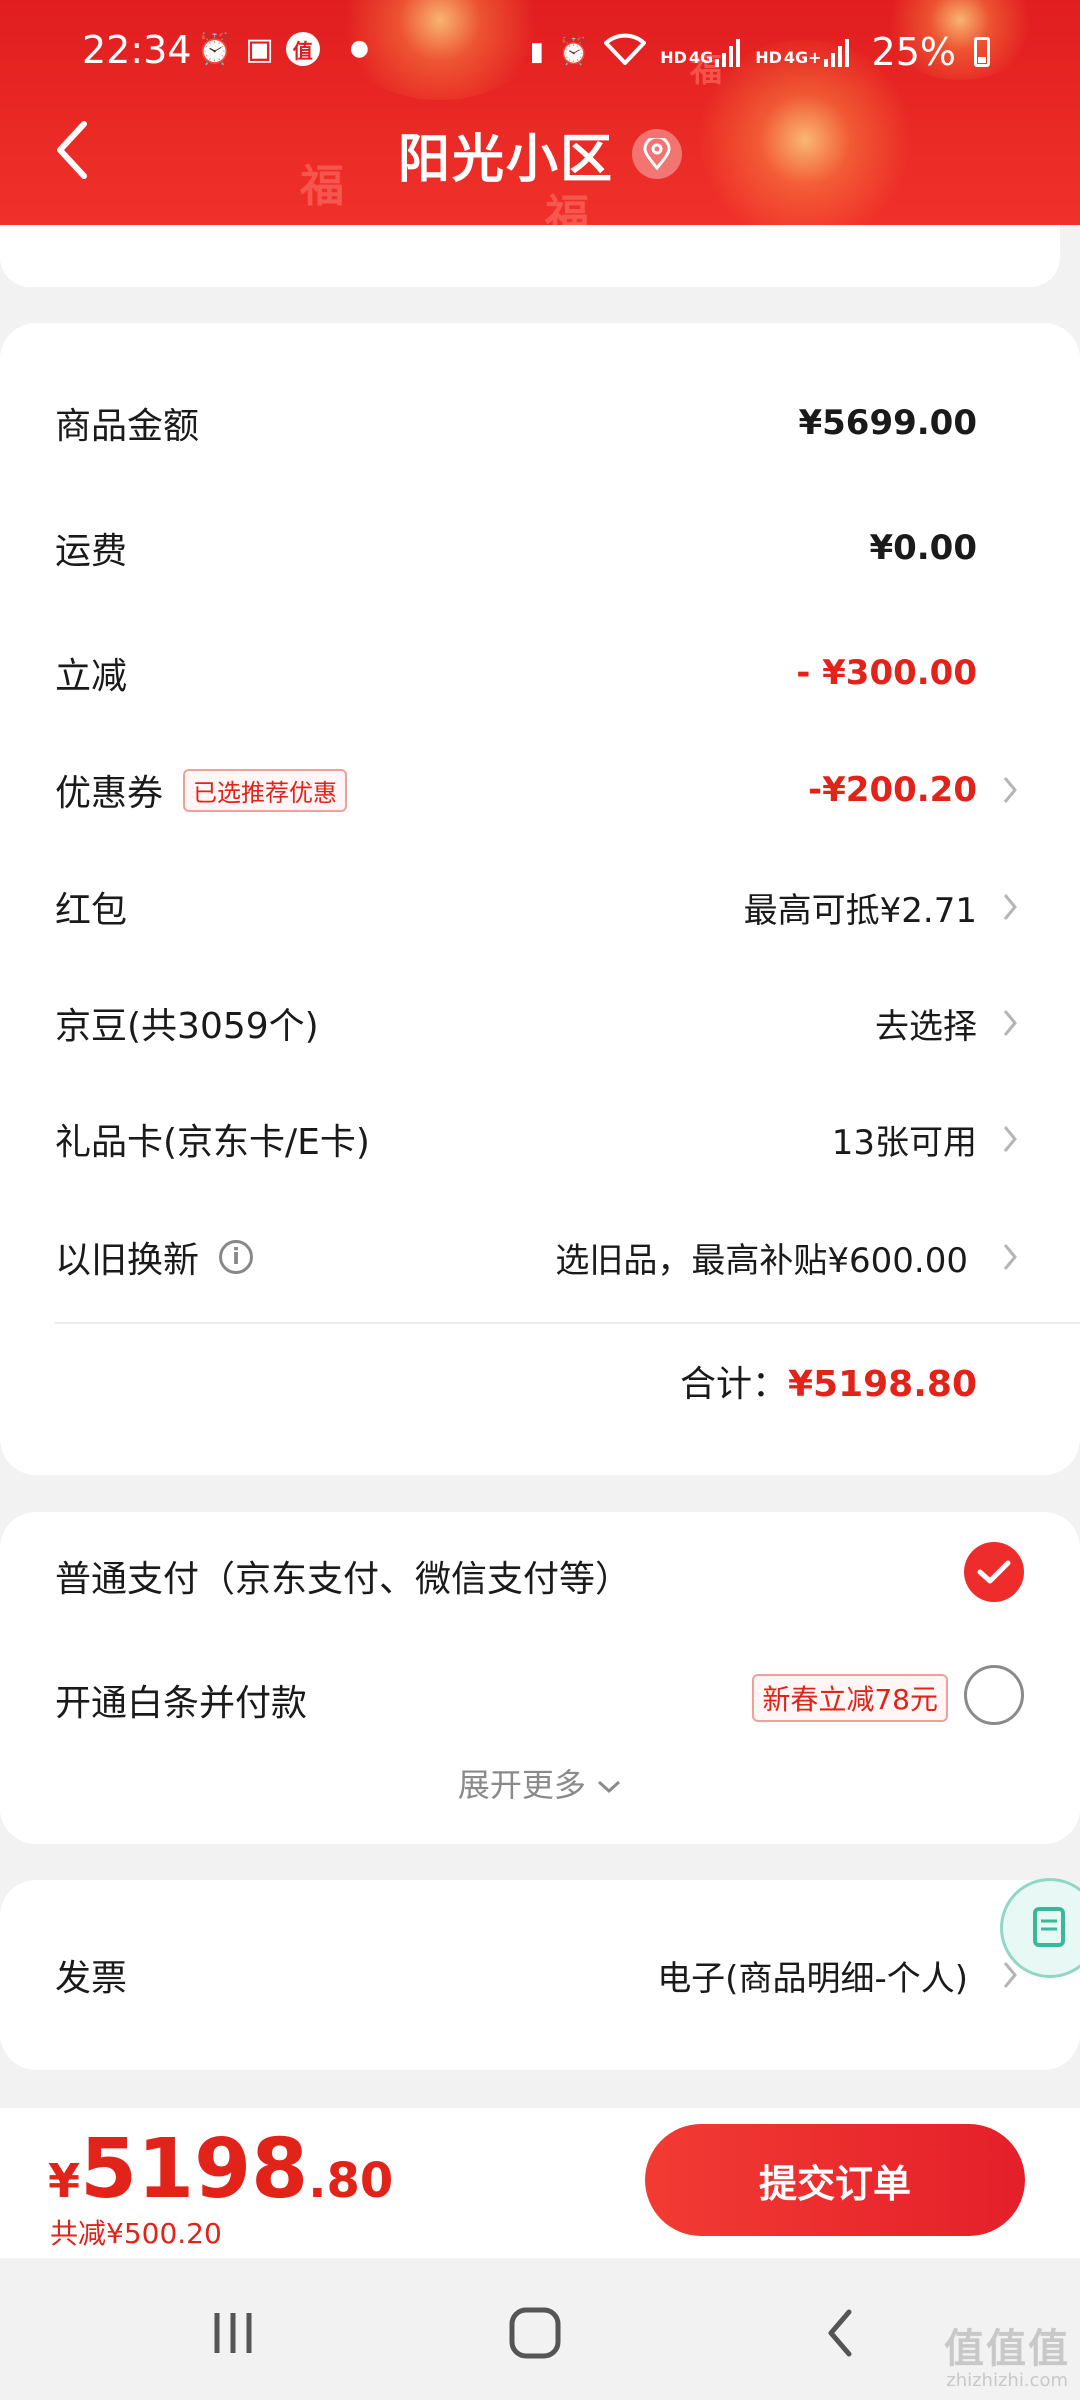  What do you see at coordinates (91, 910) in the screenshot?
I see `row-label: 红包` at bounding box center [91, 910].